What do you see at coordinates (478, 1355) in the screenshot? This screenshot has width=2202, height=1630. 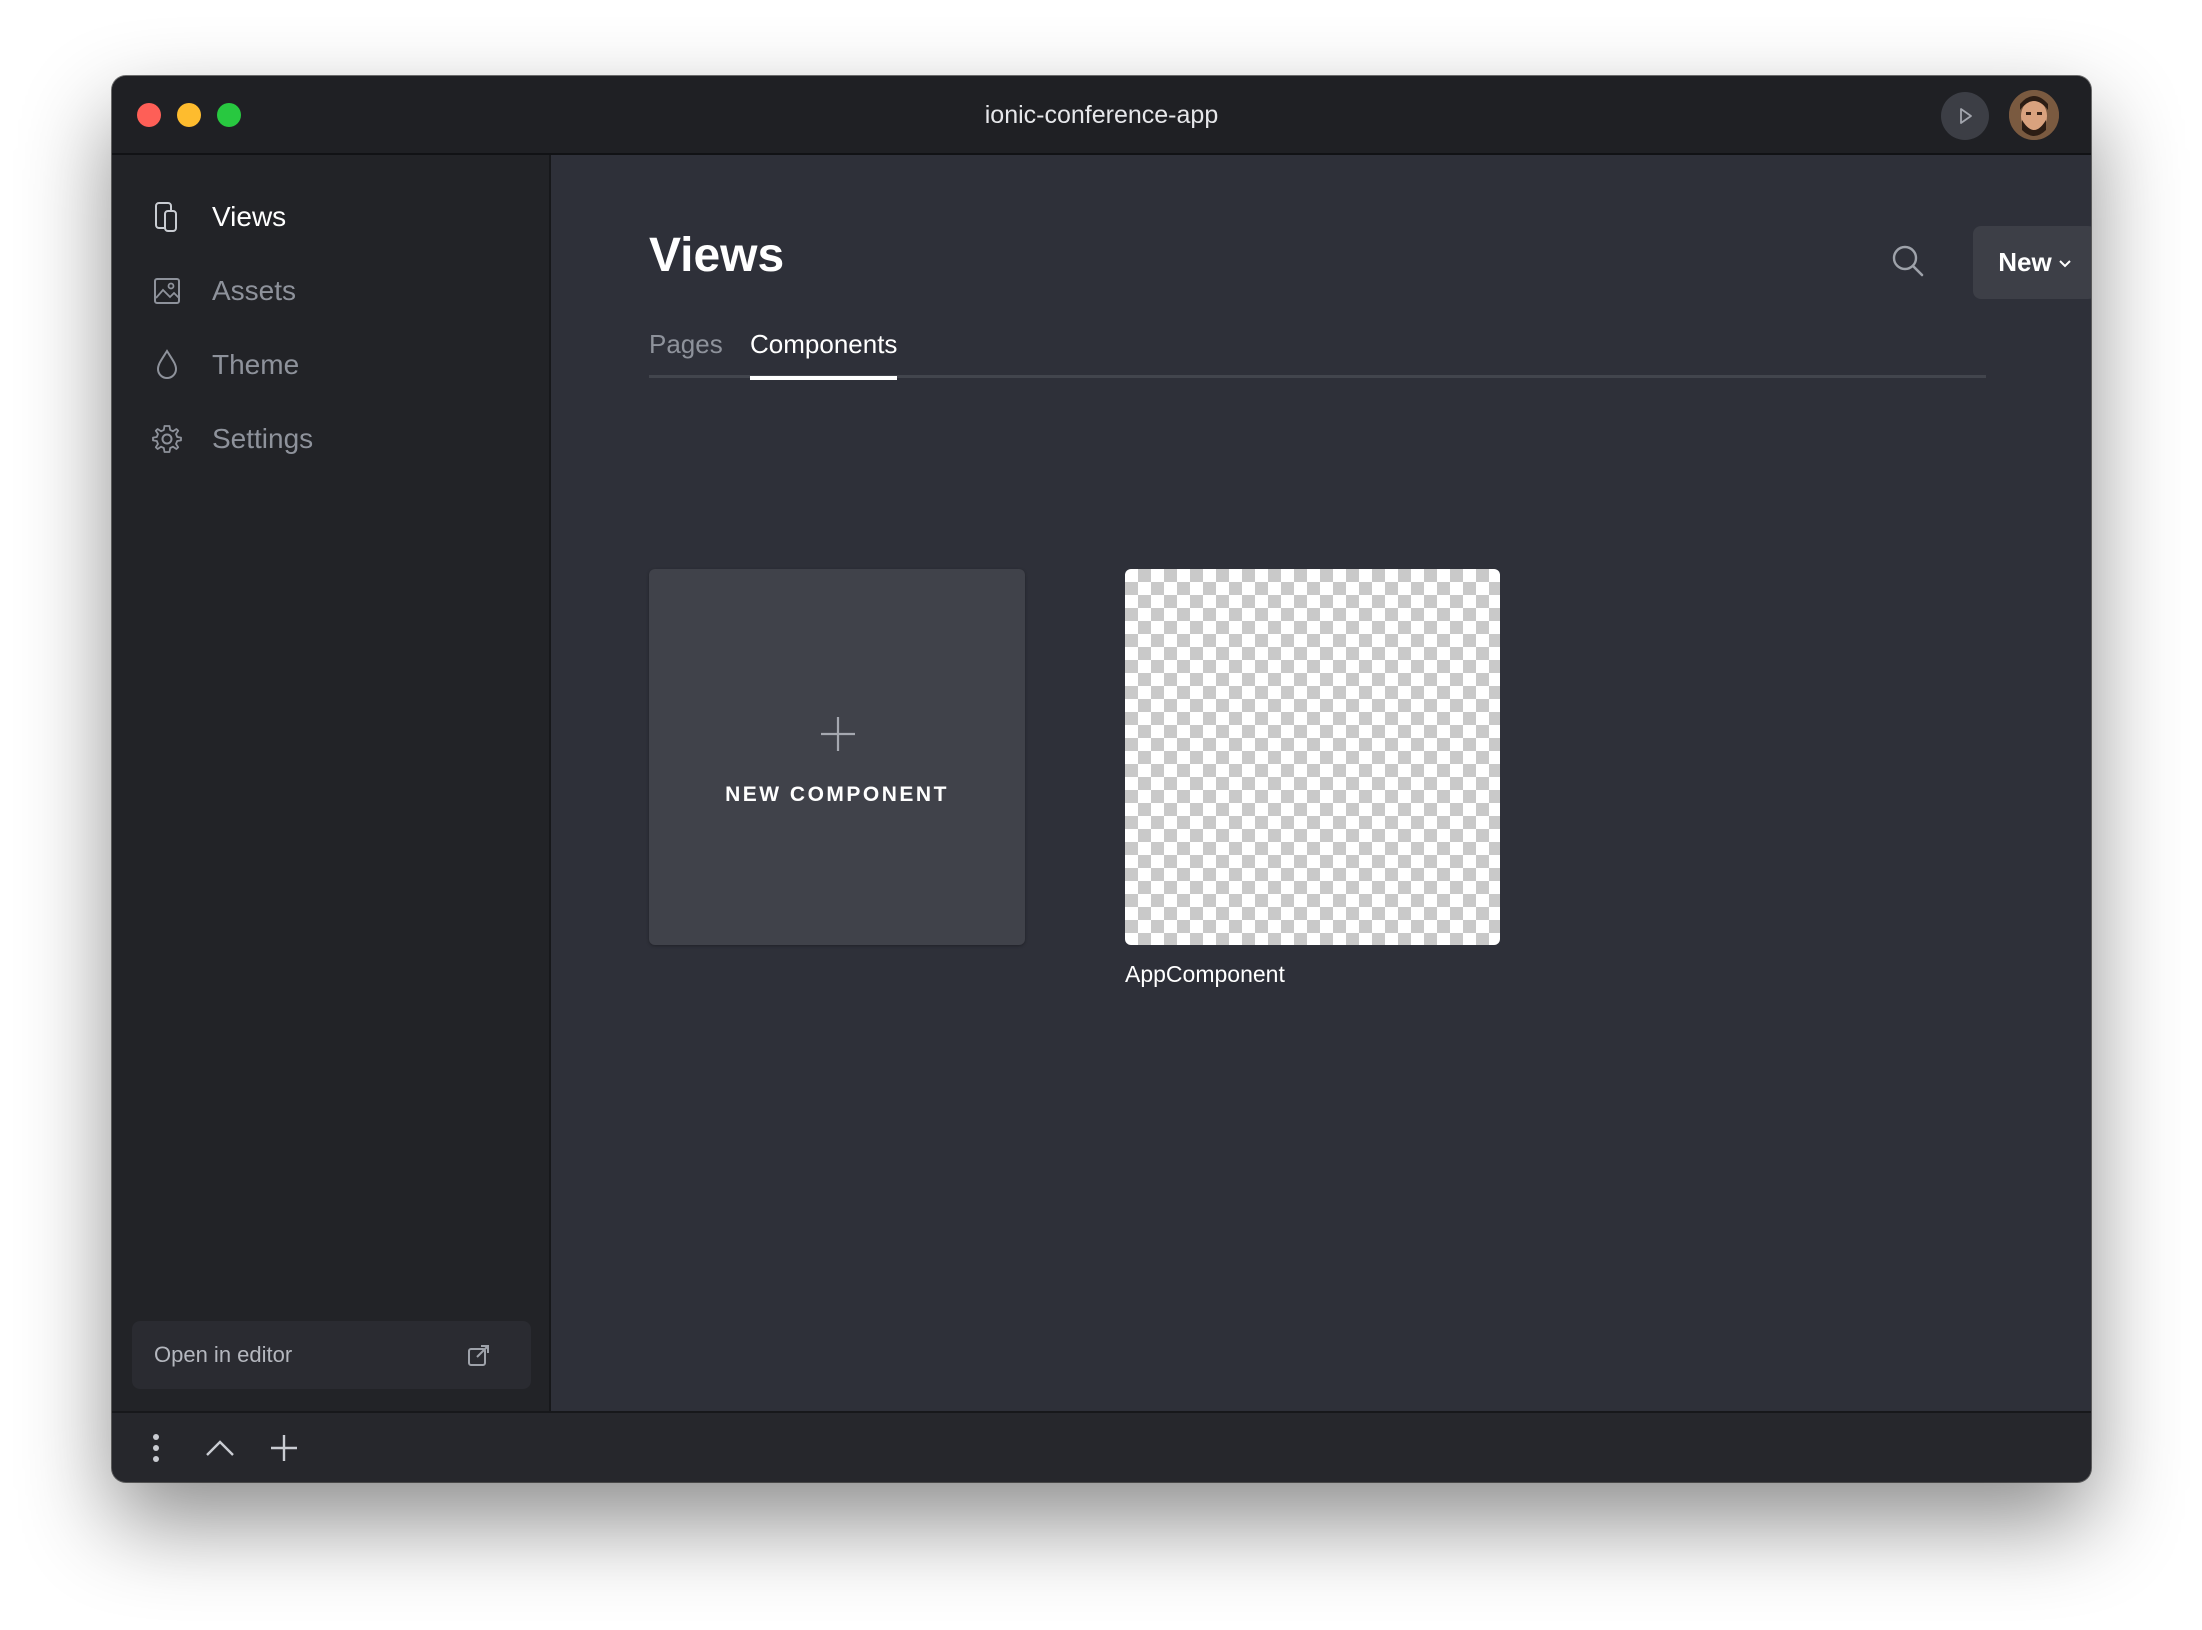 I see `external-link-icon` at bounding box center [478, 1355].